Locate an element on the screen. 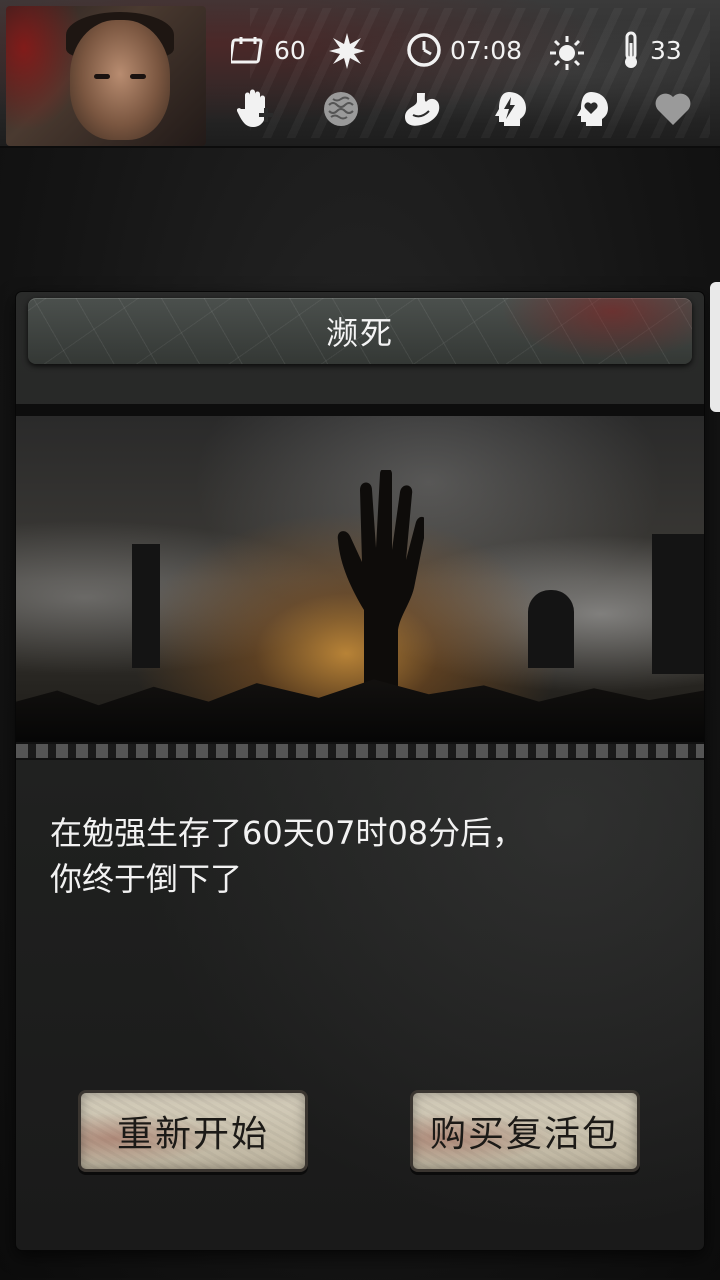  mood-head-icon is located at coordinates (591, 109).